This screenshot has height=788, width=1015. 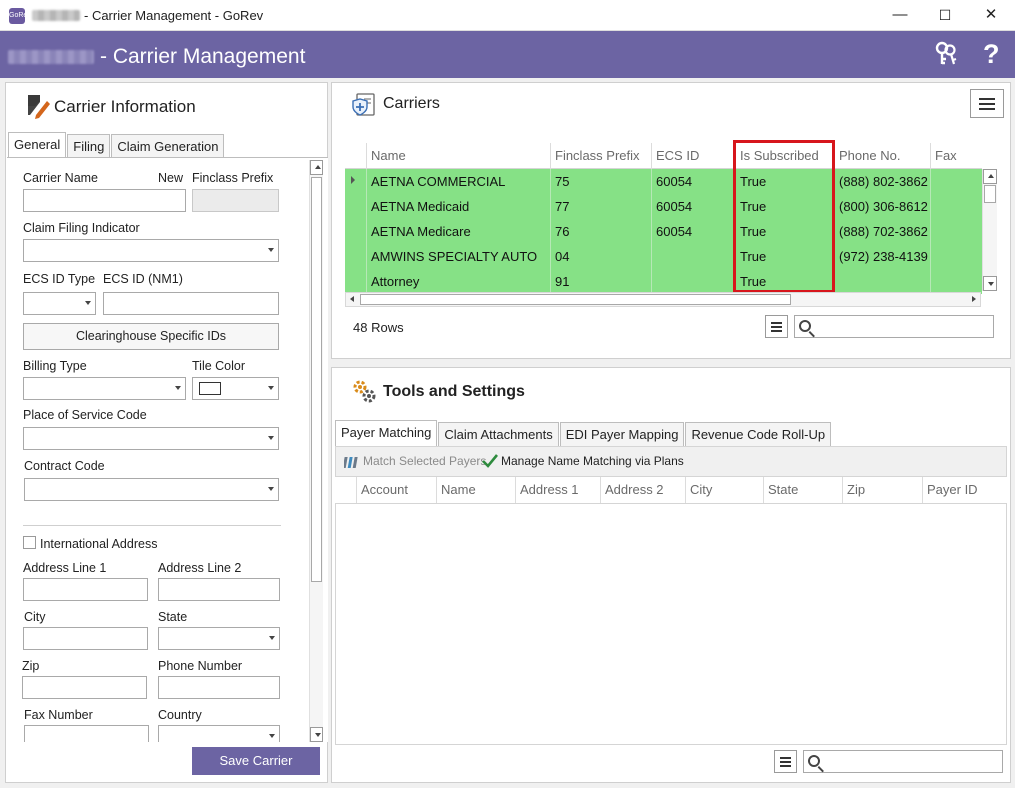 What do you see at coordinates (643, 490) in the screenshot?
I see `column-header-address-2: Address 2` at bounding box center [643, 490].